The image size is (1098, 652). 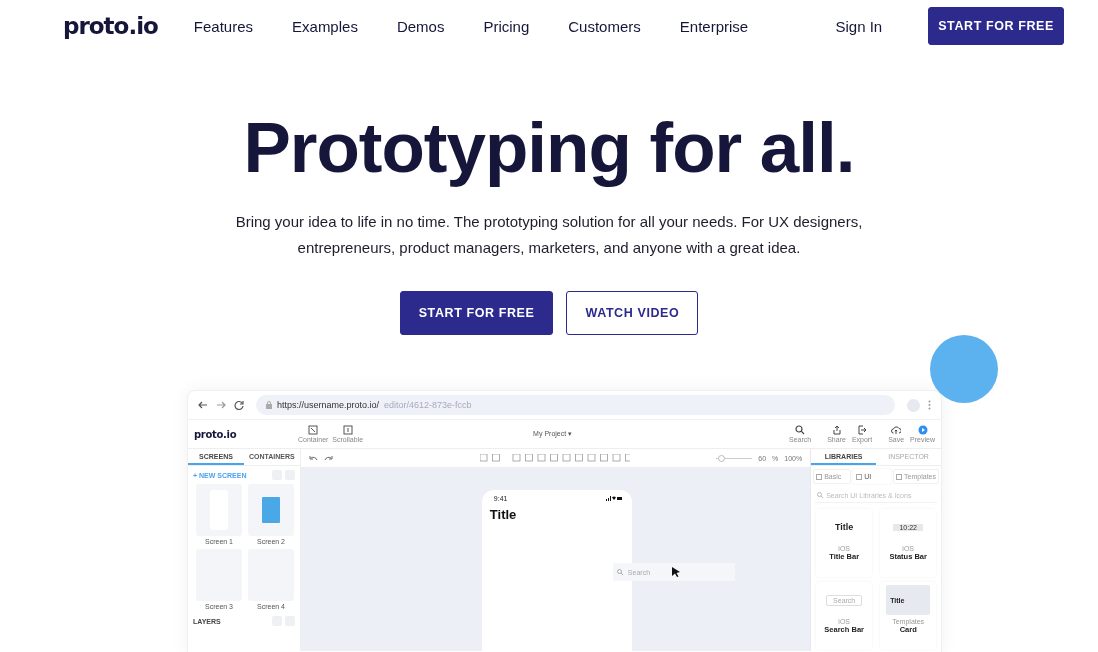 What do you see at coordinates (862, 430) in the screenshot?
I see `export-icon` at bounding box center [862, 430].